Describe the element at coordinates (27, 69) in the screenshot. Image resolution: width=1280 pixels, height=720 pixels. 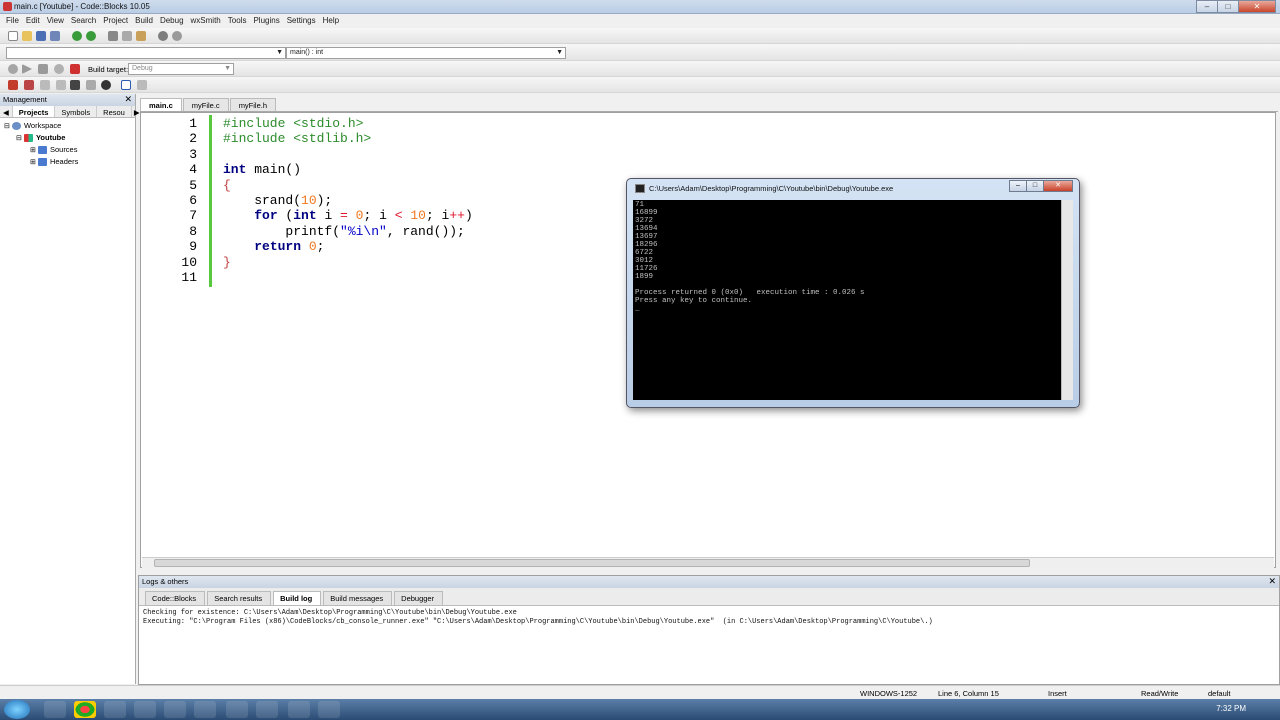
I see `run-icon` at that location.